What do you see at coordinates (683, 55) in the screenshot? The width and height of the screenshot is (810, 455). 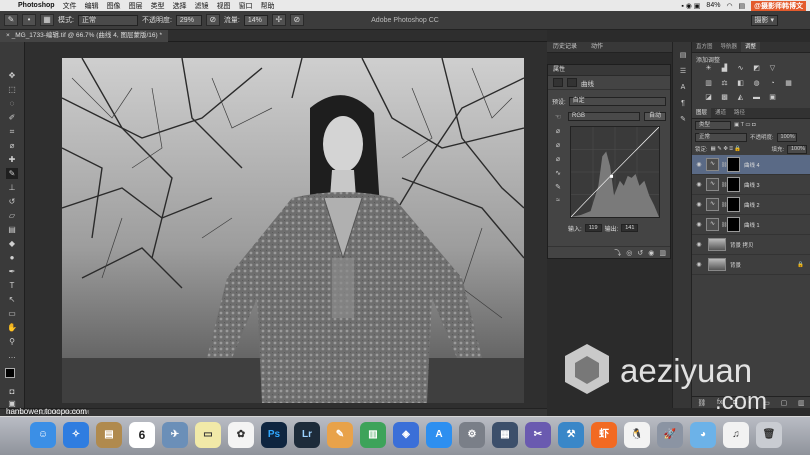 I see `history-icon: ▤` at bounding box center [683, 55].